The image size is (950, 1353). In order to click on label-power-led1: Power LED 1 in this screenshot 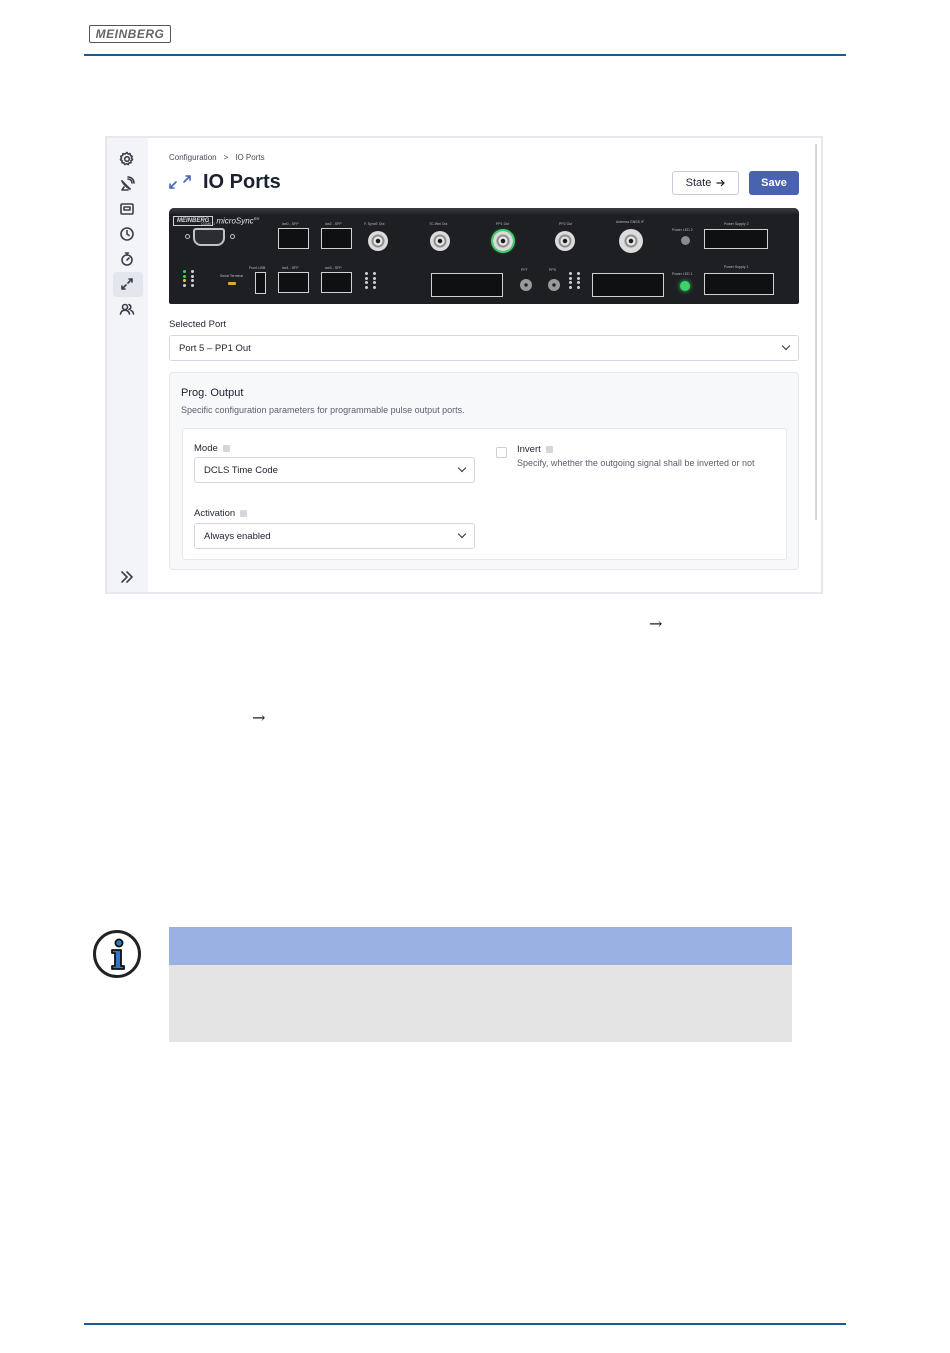, I will do `click(682, 274)`.